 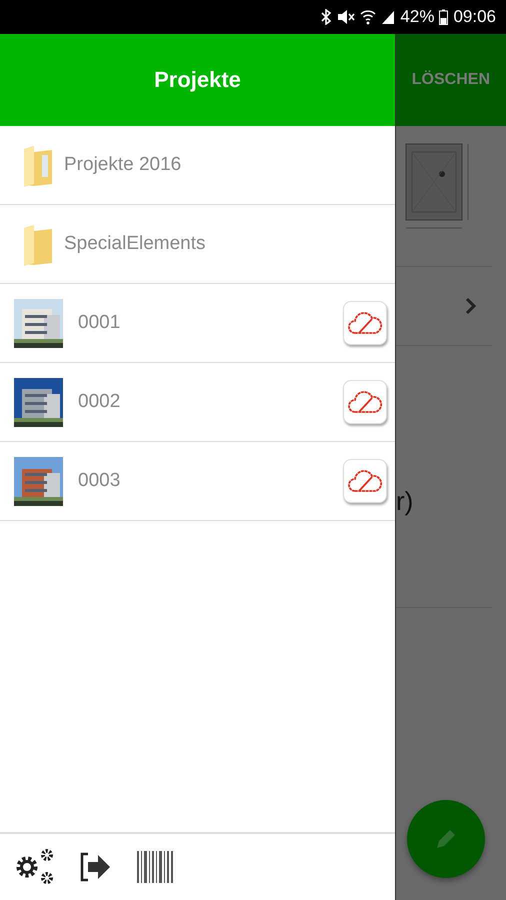 What do you see at coordinates (100, 402) in the screenshot?
I see `item-label: 0002` at bounding box center [100, 402].